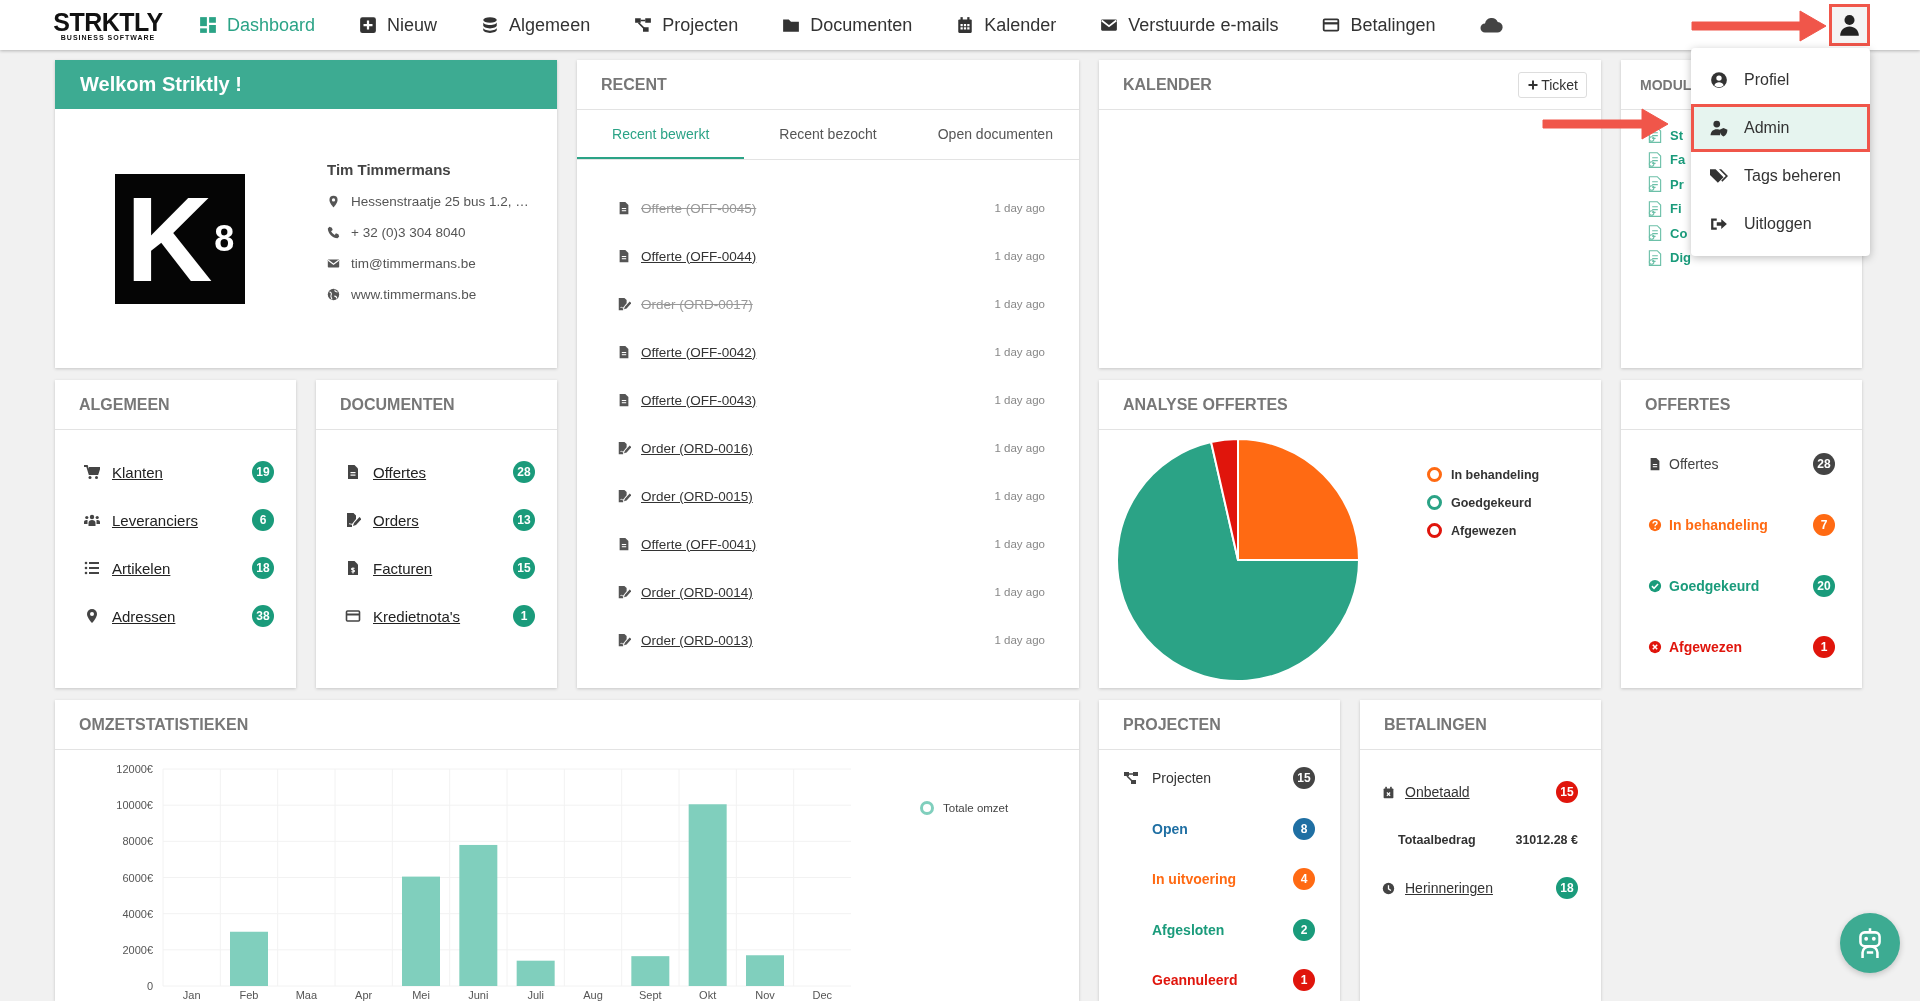 The height and width of the screenshot is (1001, 1920). Describe the element at coordinates (1484, 530) in the screenshot. I see `legend-label: Afgewezen` at that location.